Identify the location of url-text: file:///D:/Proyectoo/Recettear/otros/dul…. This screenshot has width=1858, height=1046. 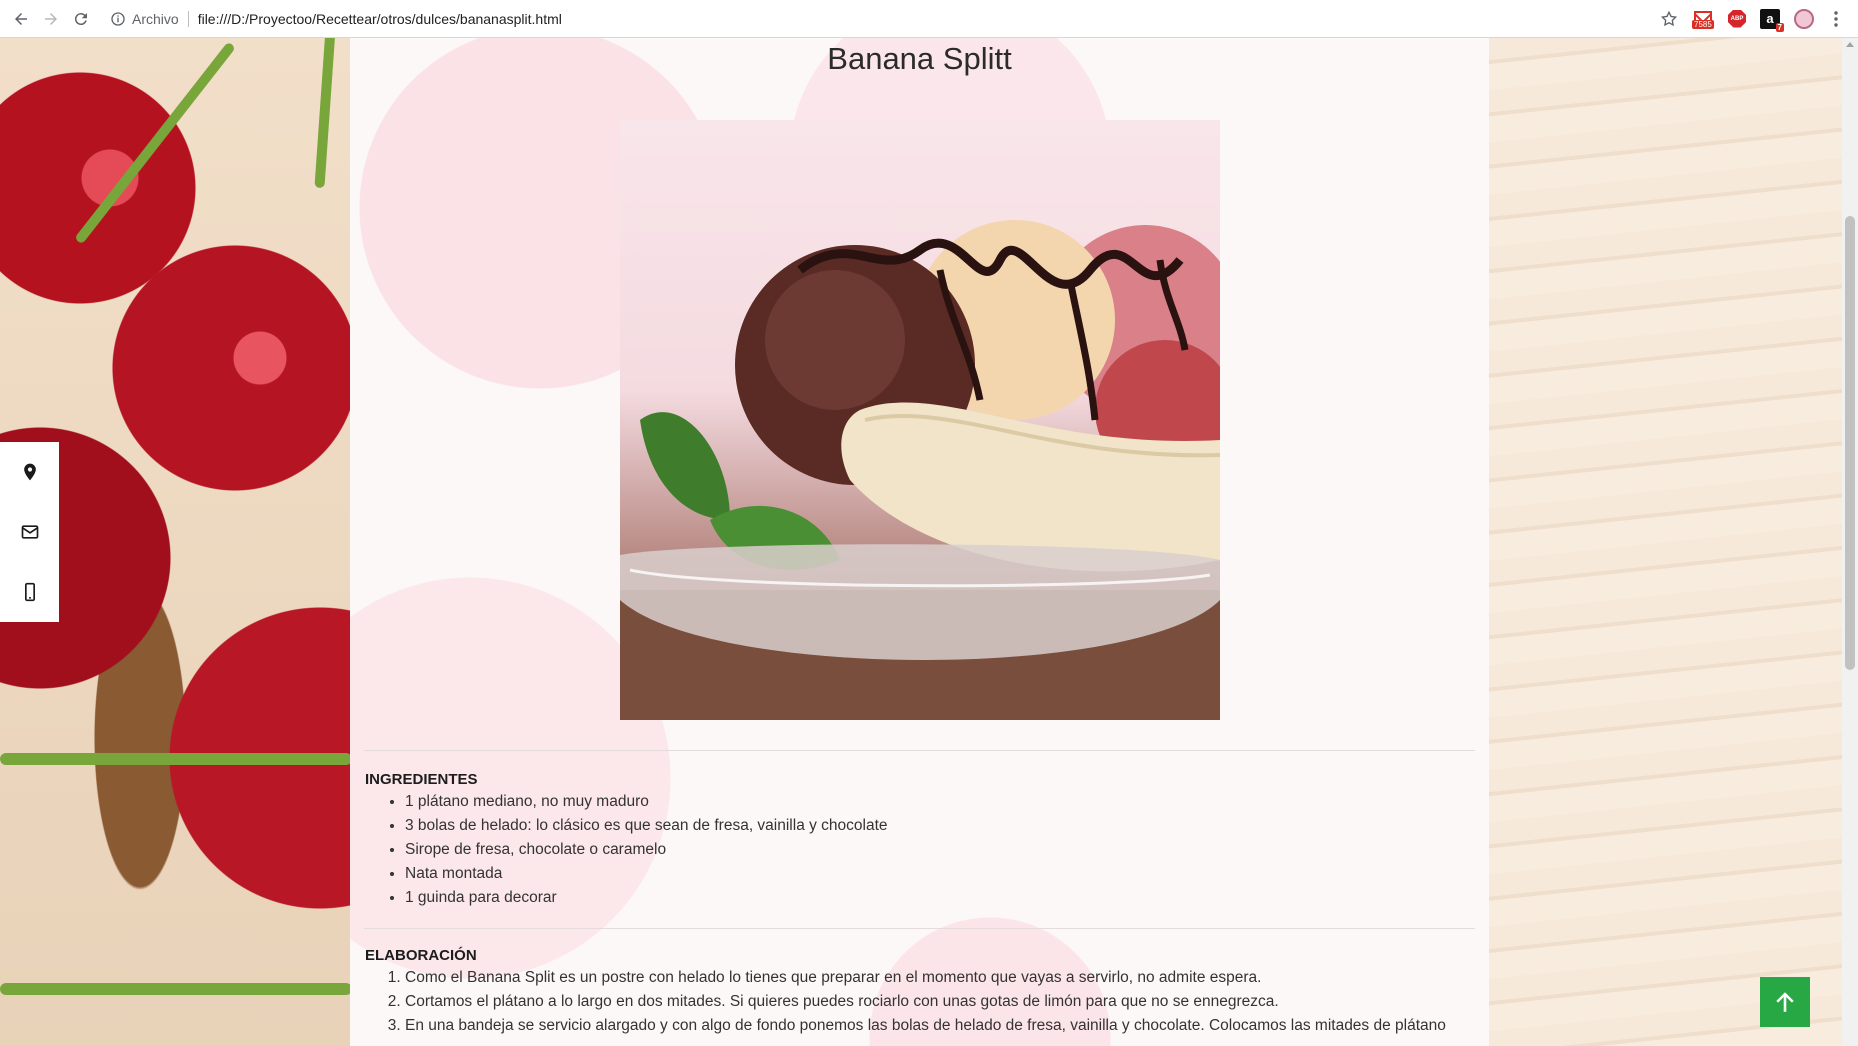
(380, 19).